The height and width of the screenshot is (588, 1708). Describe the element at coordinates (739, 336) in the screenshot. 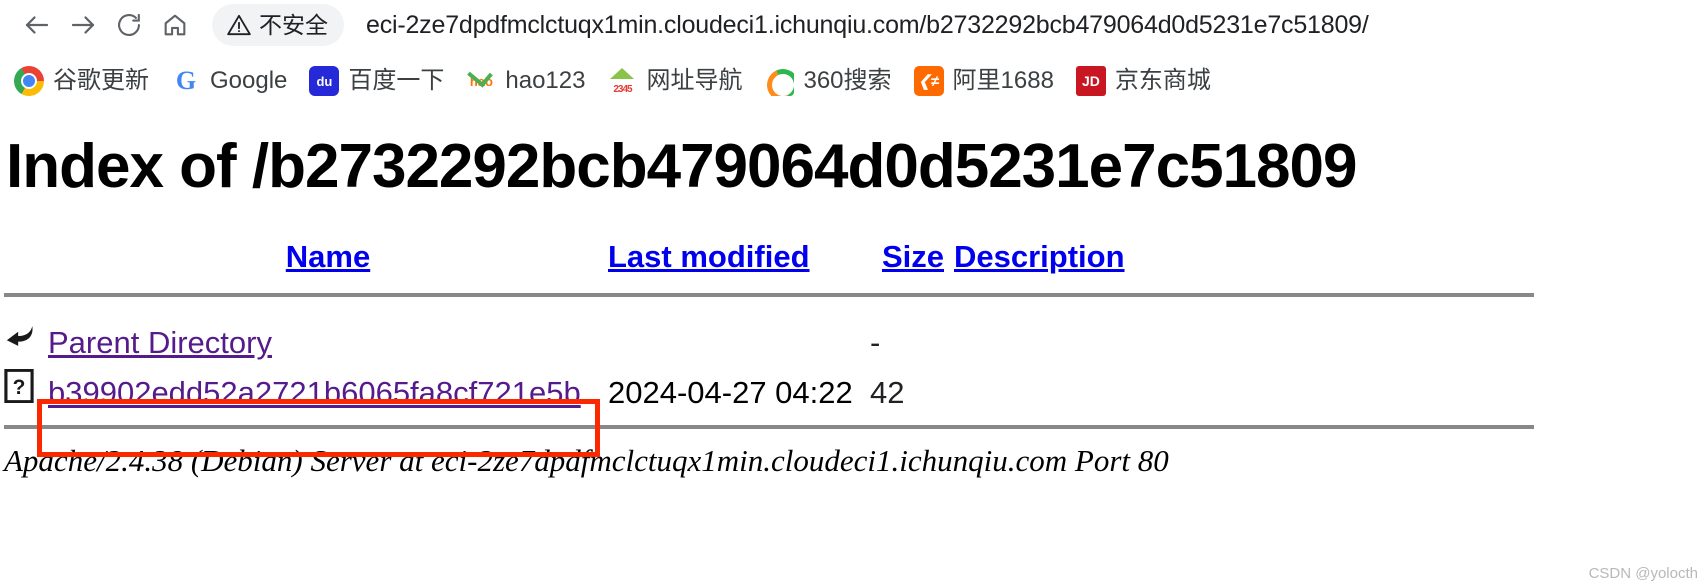

I see `row-date-cell` at that location.